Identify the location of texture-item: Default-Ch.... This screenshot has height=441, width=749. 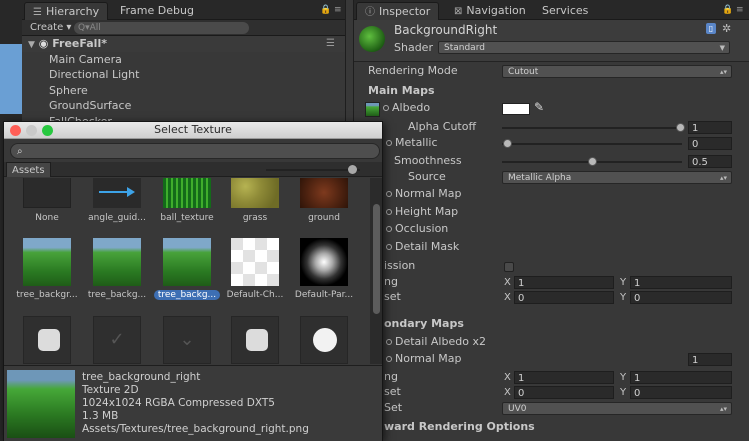
(255, 270).